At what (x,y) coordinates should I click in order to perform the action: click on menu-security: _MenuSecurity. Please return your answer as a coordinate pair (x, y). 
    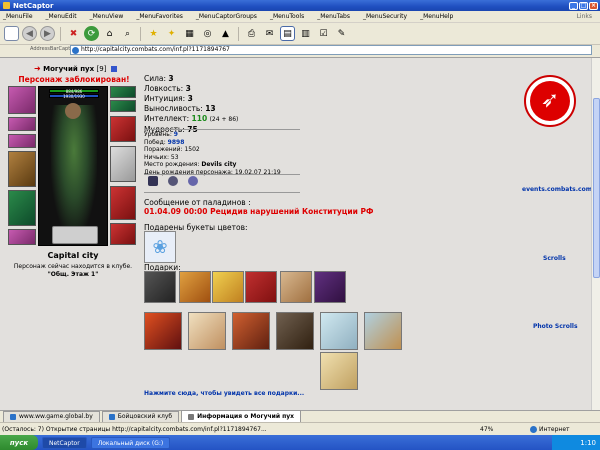
    Looking at the image, I should click on (385, 16).